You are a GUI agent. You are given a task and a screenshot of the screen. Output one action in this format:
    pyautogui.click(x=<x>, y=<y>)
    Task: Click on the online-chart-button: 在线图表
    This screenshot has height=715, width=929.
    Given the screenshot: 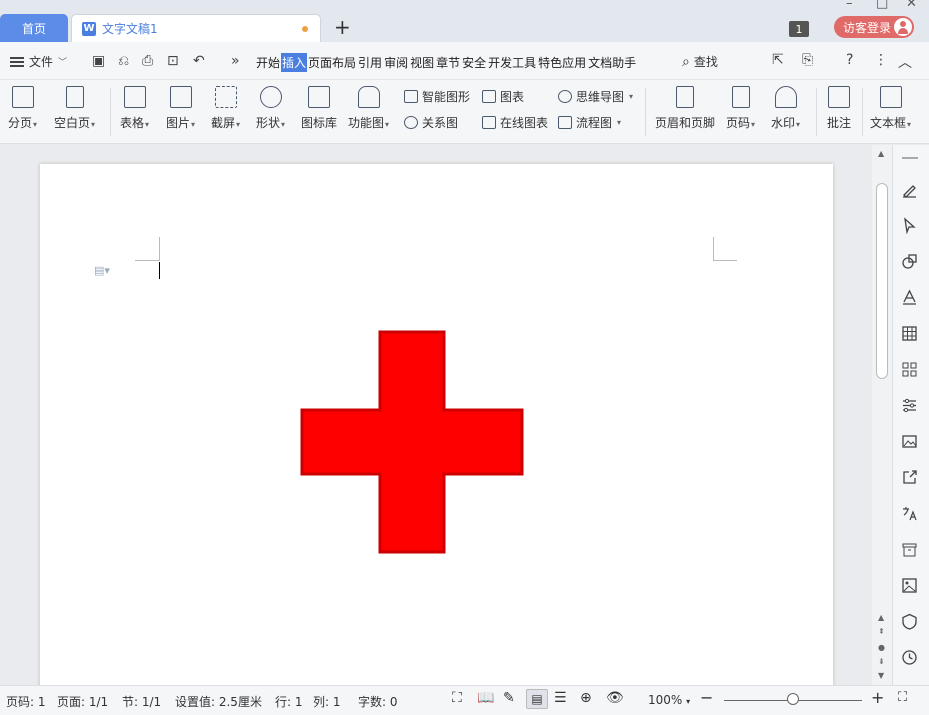 What is the action you would take?
    pyautogui.click(x=515, y=122)
    